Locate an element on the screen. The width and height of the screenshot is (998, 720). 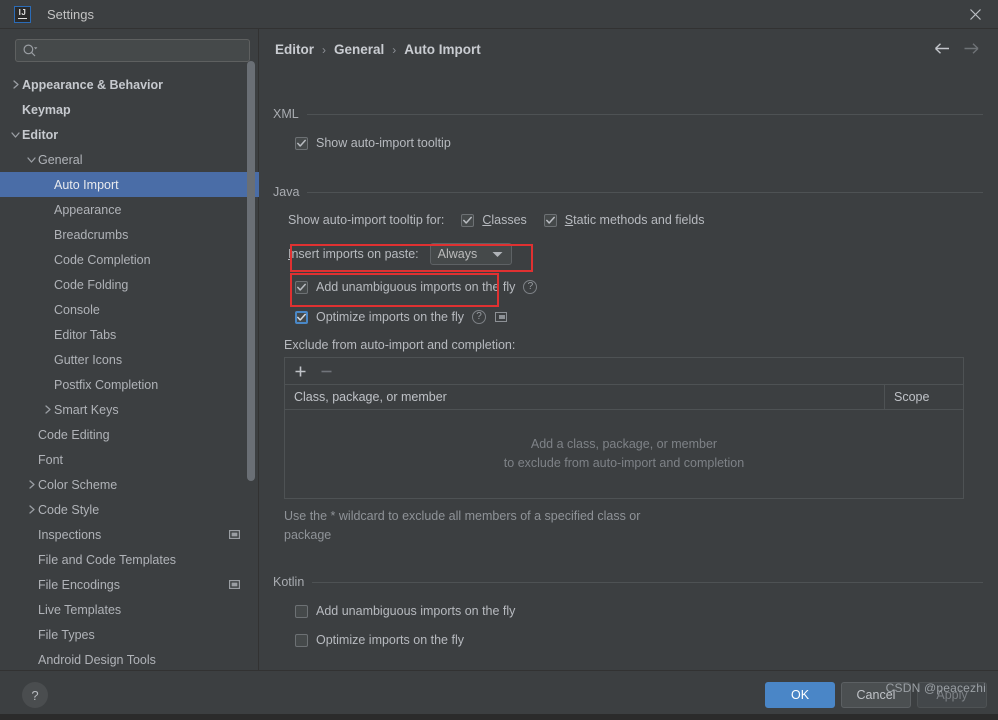
breadcrumb-part-auto-import: Auto Import is located at coordinates (442, 49).